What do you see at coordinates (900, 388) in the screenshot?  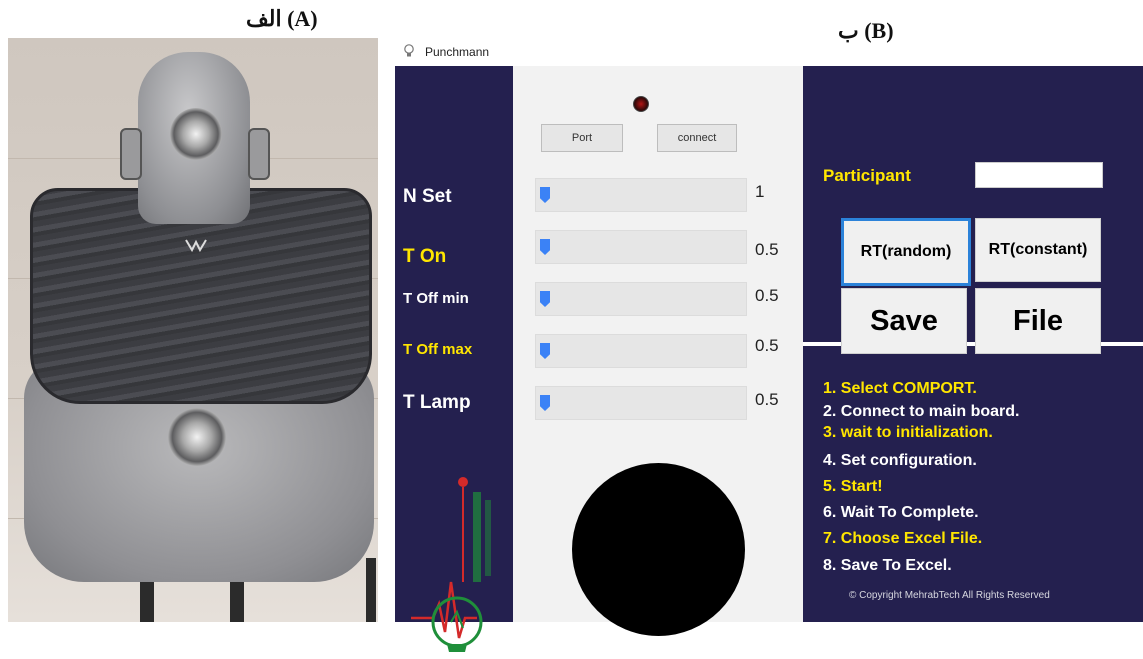 I see `instruction-item: 1. Select COMPORT.` at bounding box center [900, 388].